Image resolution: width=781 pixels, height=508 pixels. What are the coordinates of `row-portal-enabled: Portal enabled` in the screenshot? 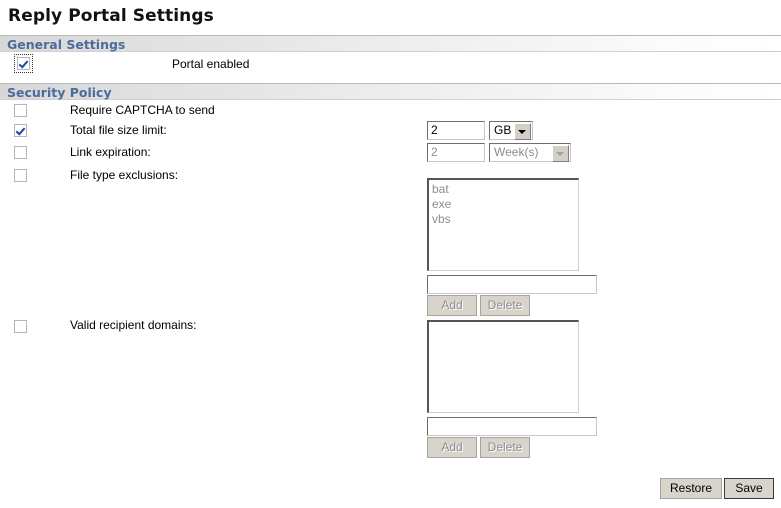 It's located at (390, 64).